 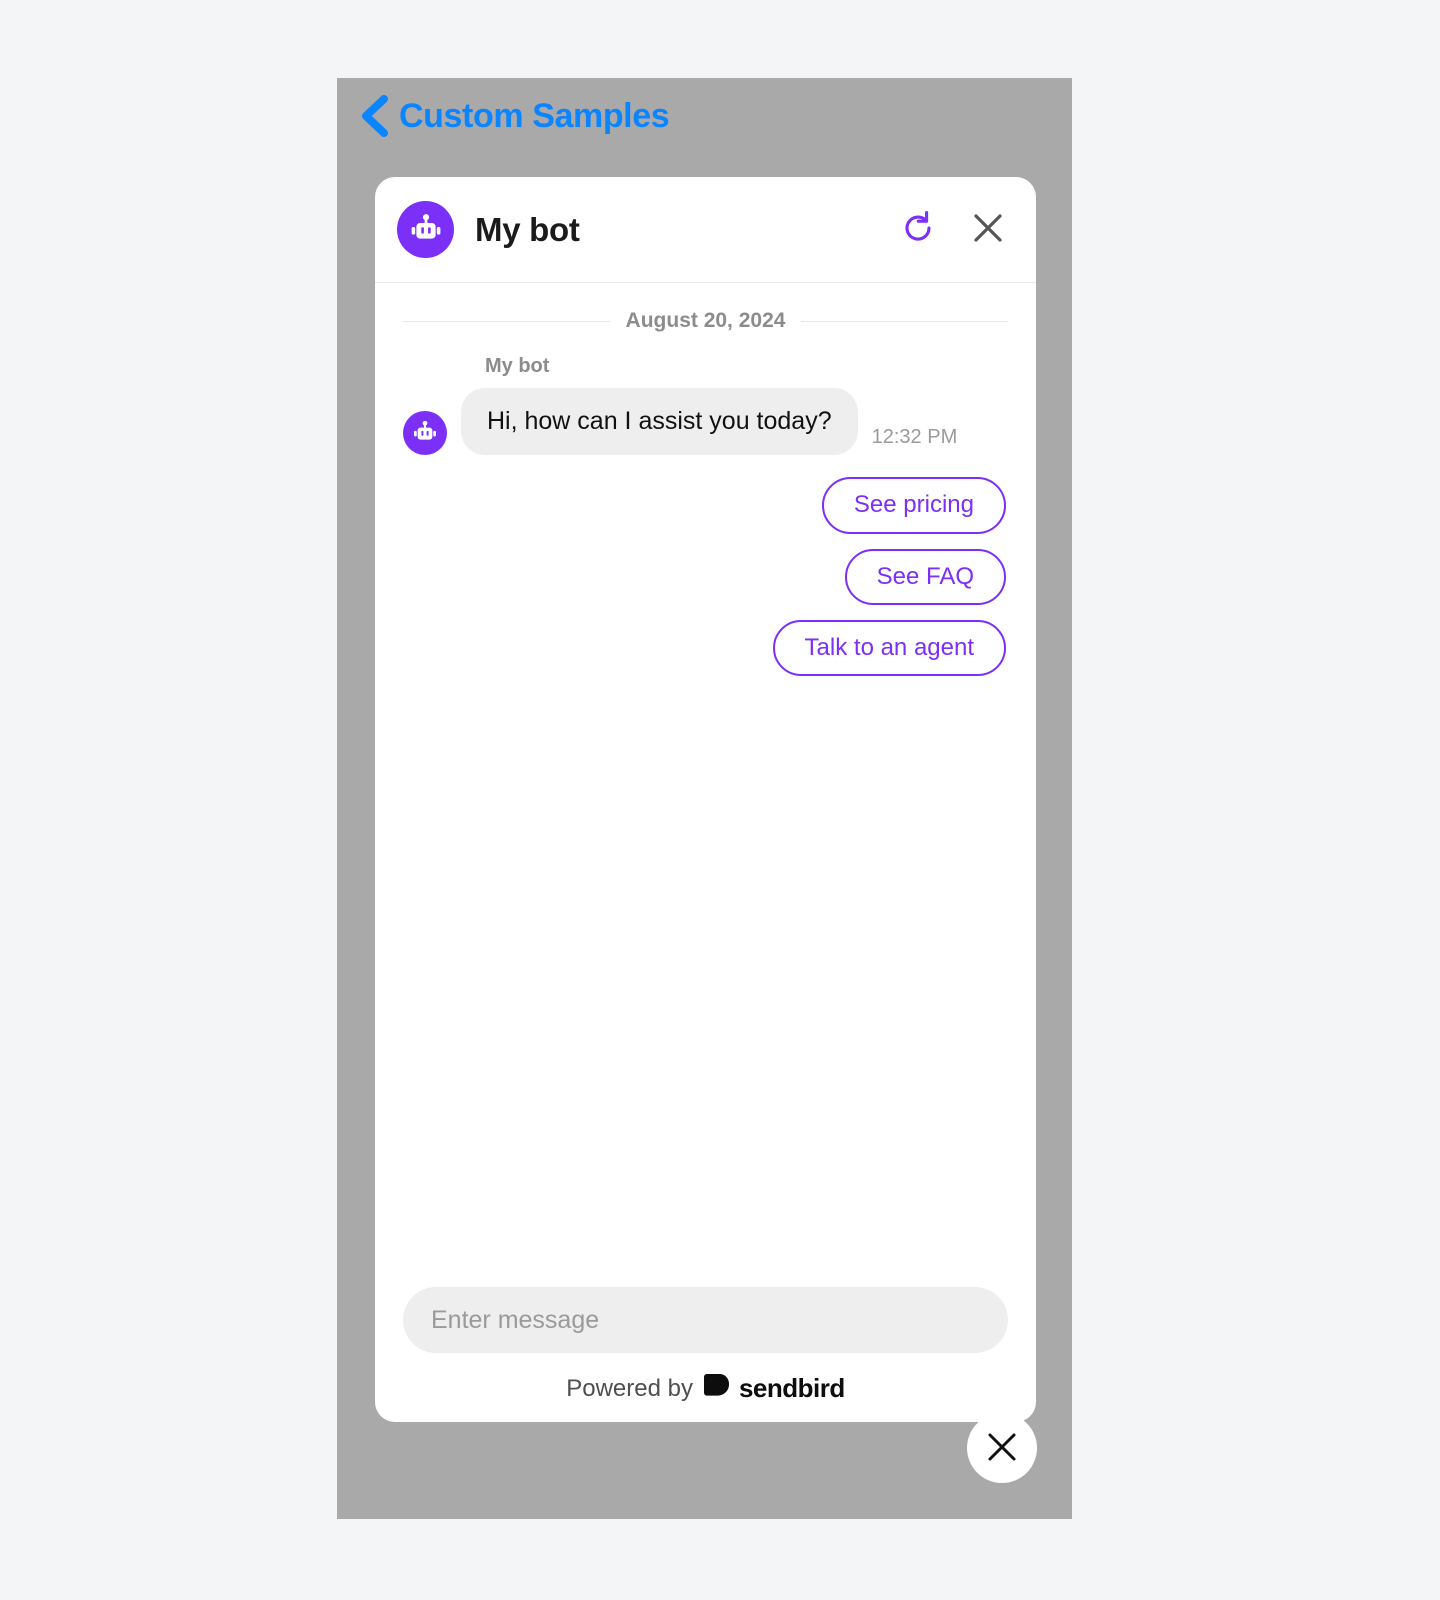 I want to click on refresh-icon, so click(x=918, y=229).